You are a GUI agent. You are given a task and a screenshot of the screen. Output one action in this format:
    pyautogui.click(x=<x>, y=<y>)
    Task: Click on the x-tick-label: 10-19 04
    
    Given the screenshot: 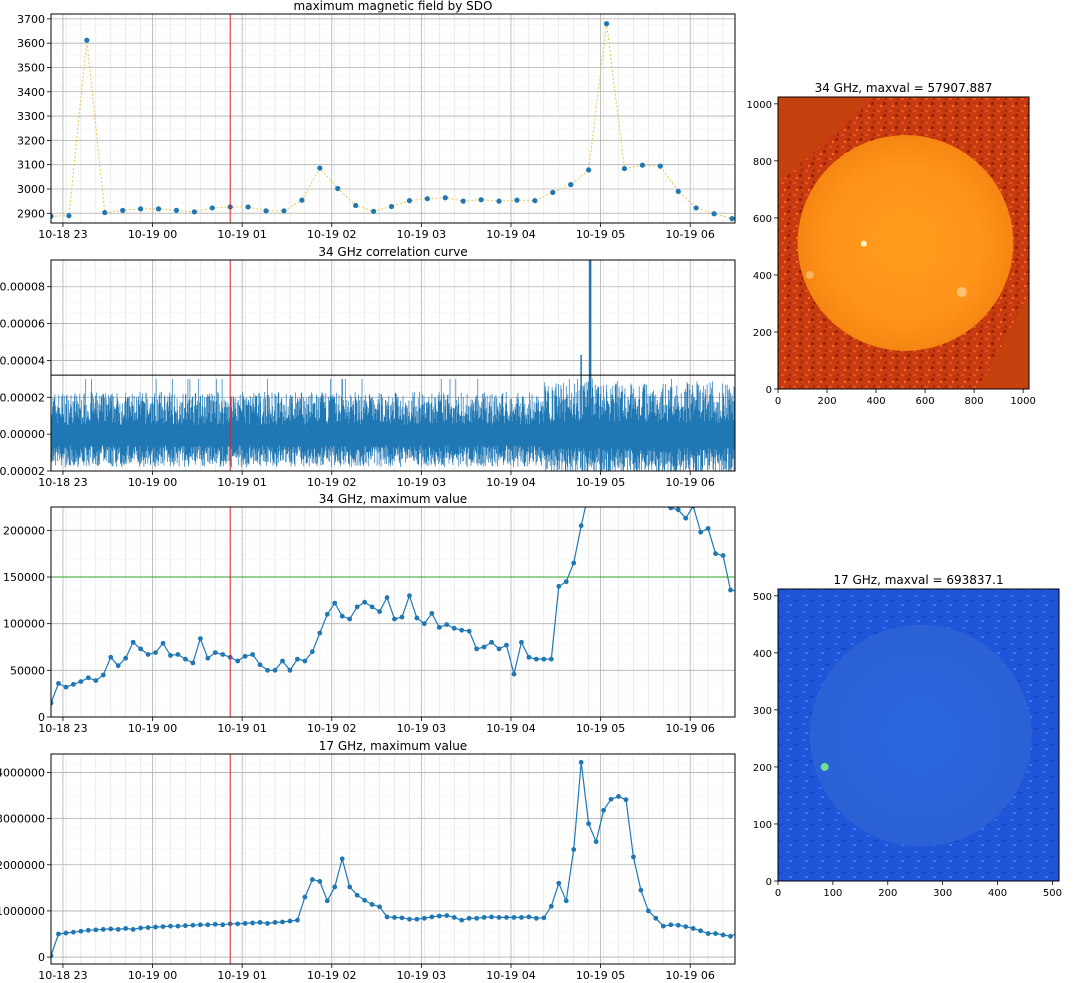 What is the action you would take?
    pyautogui.click(x=510, y=234)
    